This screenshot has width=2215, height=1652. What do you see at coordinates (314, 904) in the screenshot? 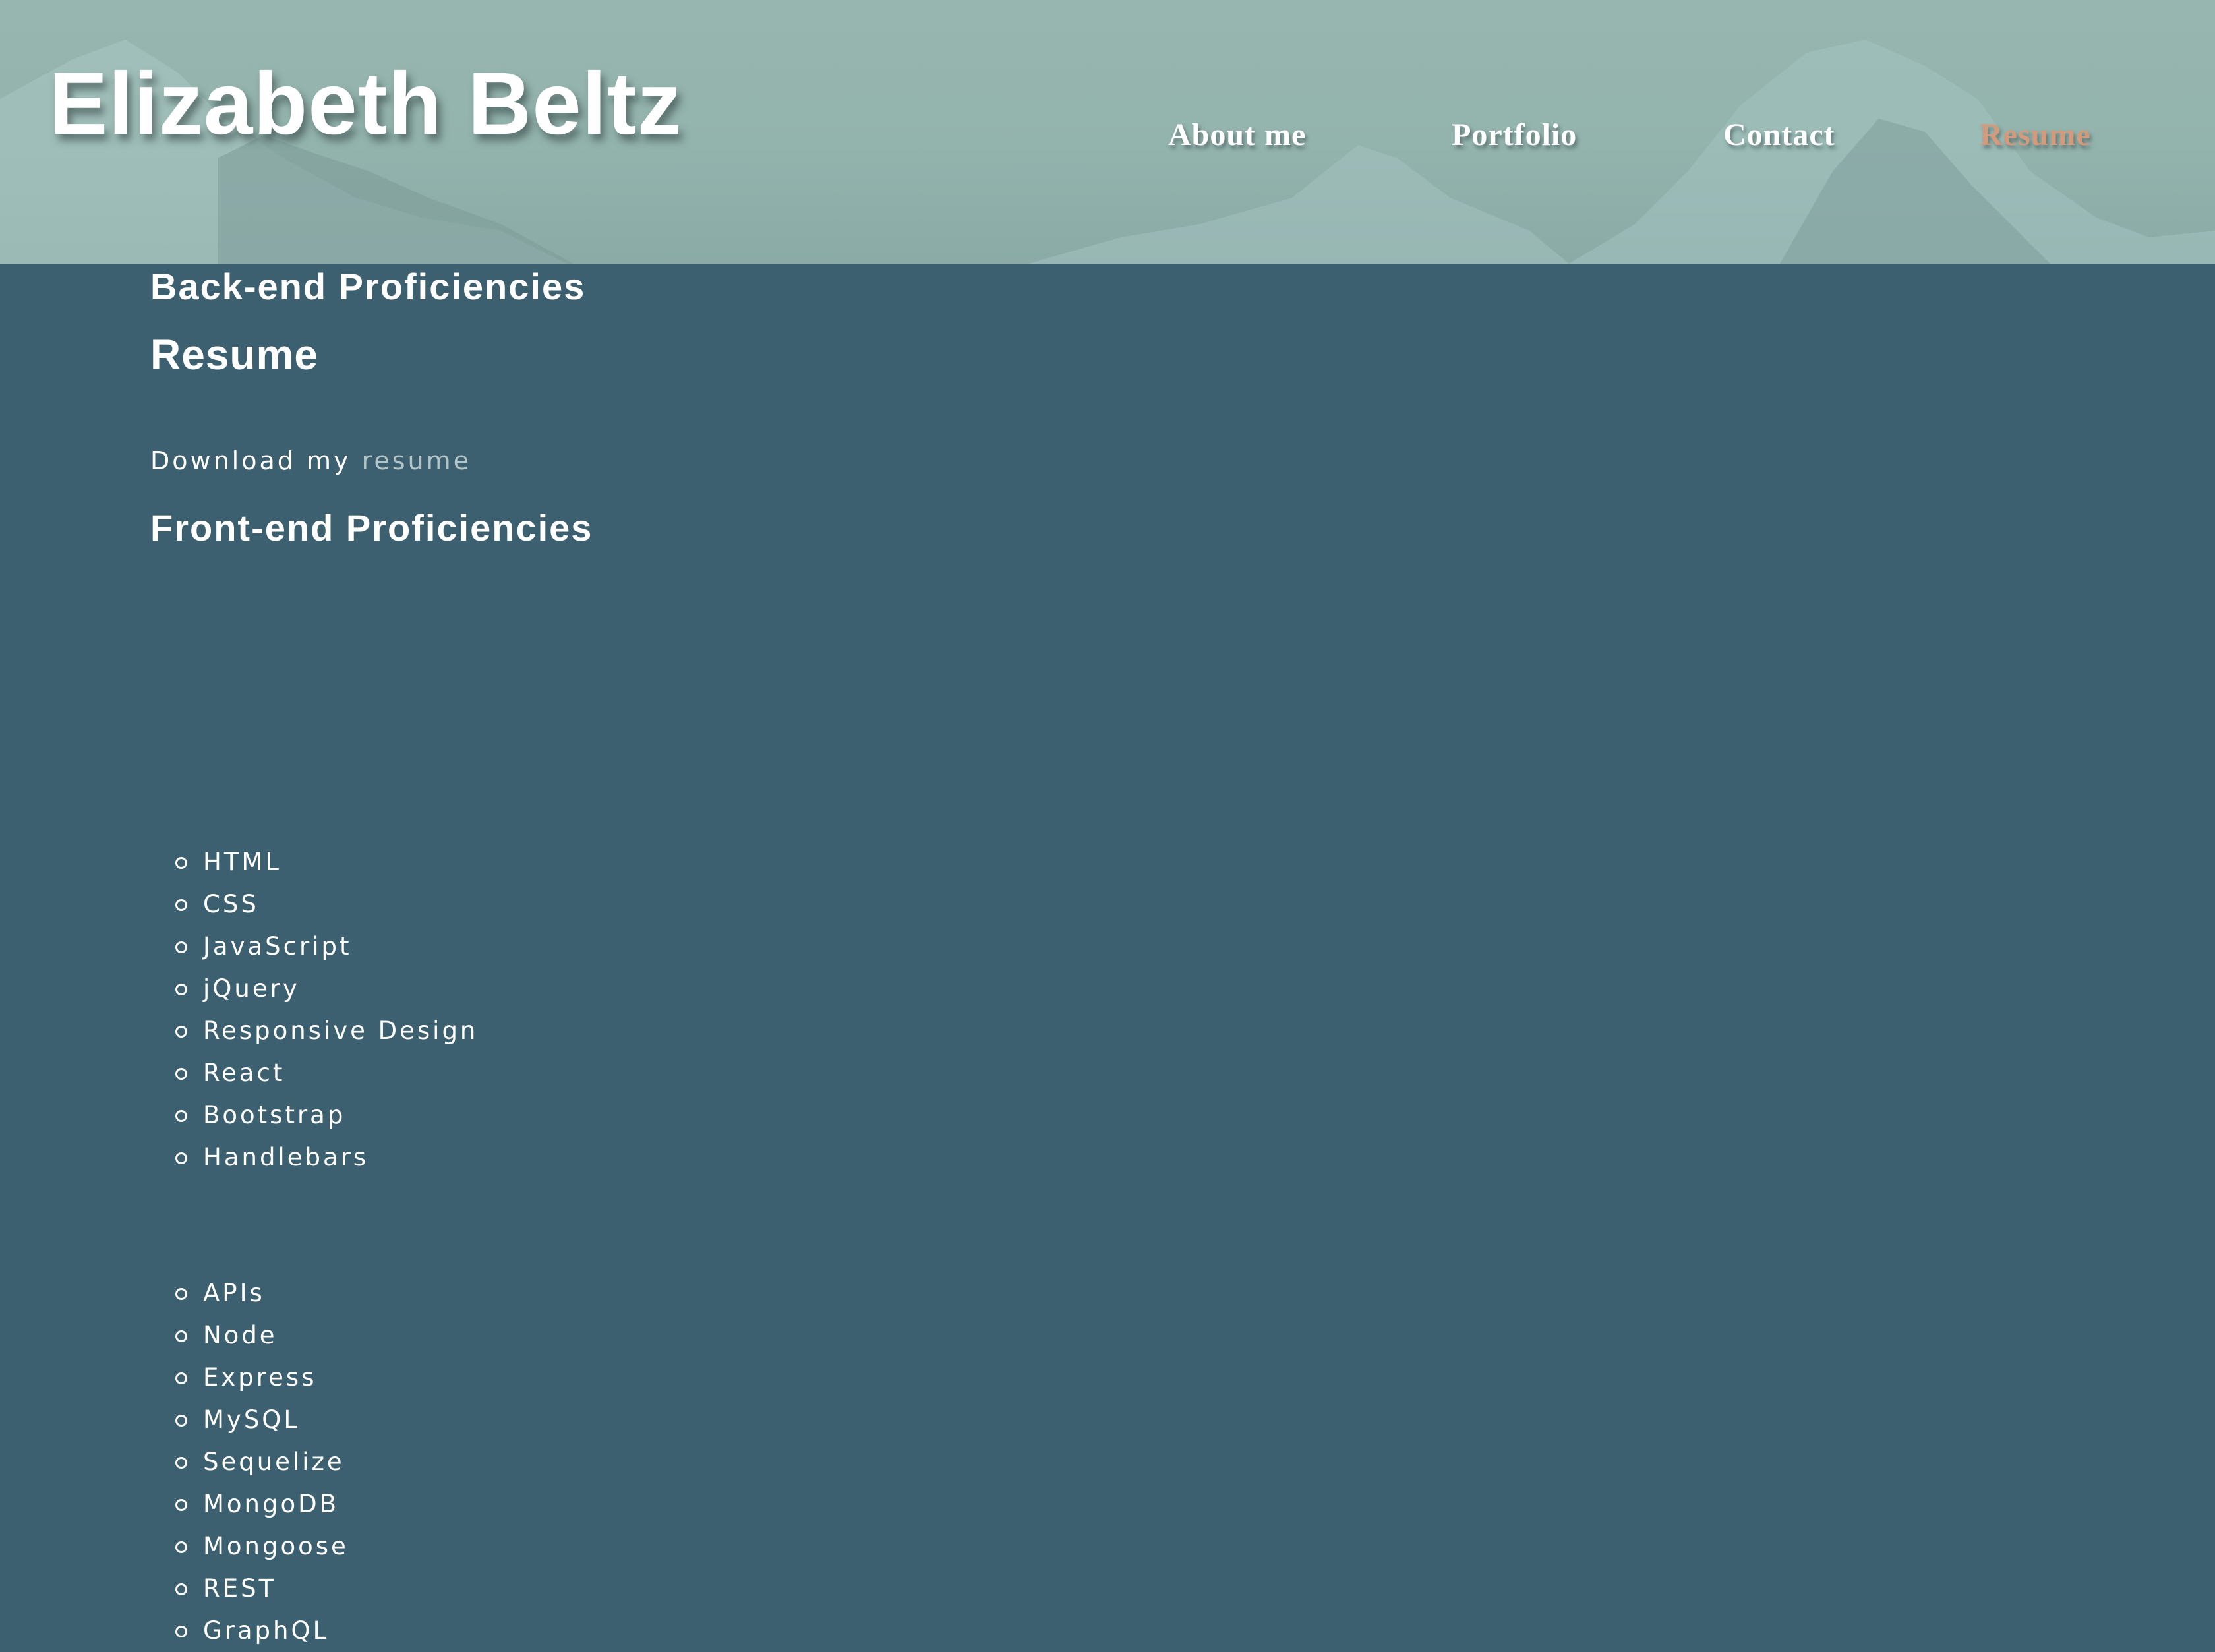
I see `list-item: CSS` at bounding box center [314, 904].